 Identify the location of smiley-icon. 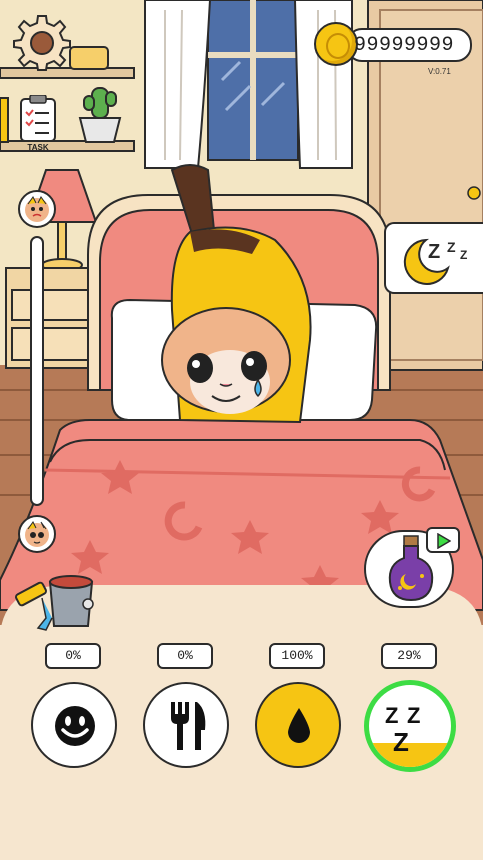
(75, 726).